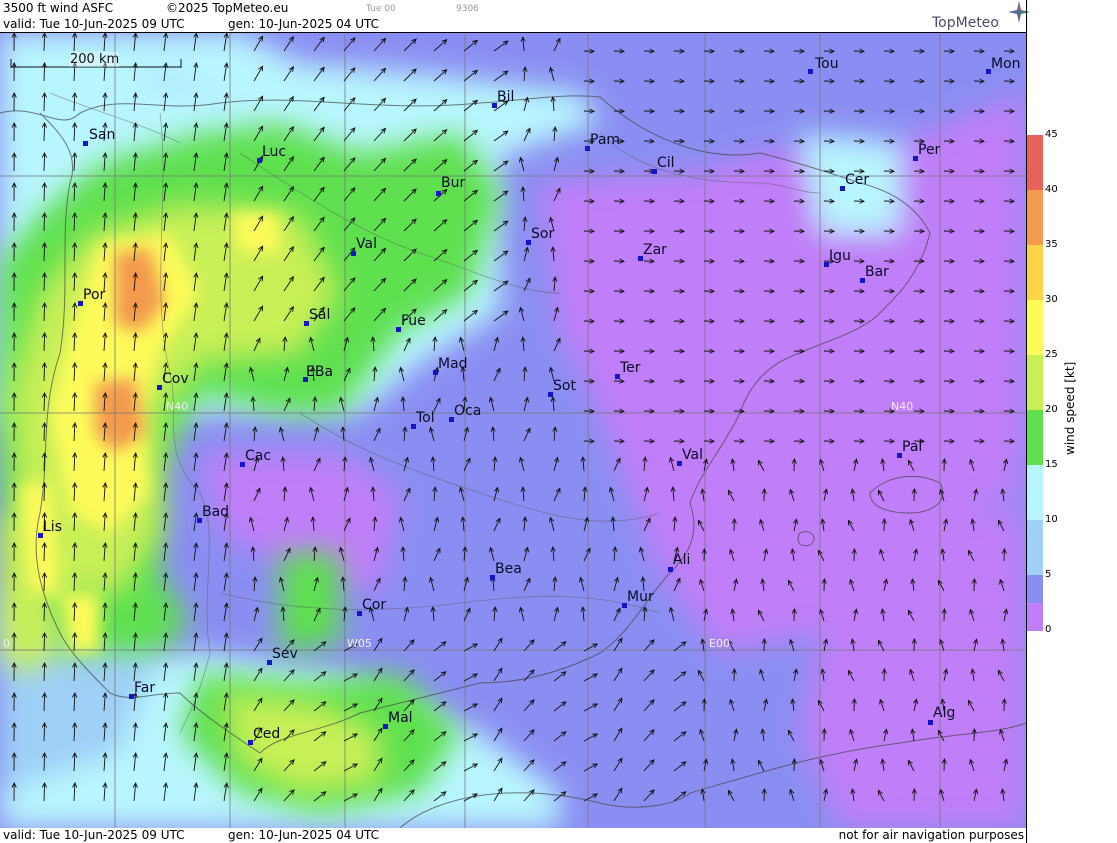 The height and width of the screenshot is (843, 1117). I want to click on topmeteo-logo: TopMeteo, so click(981, 16).